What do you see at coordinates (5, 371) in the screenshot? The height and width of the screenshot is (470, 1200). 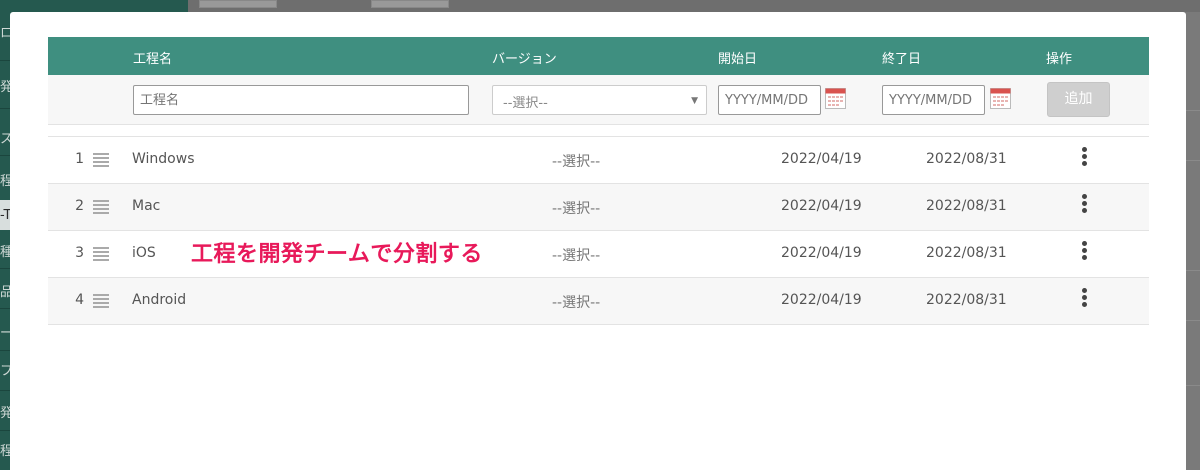 I see `background-sidebar-item: フ` at bounding box center [5, 371].